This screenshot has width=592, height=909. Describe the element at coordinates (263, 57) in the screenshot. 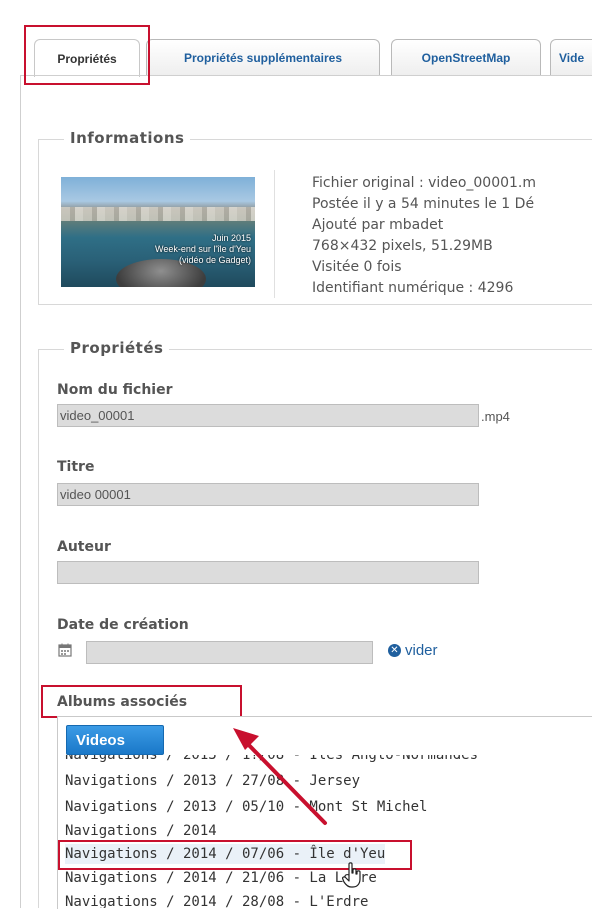

I see `tab-extra-properties: Propriétés supplémentaires` at that location.